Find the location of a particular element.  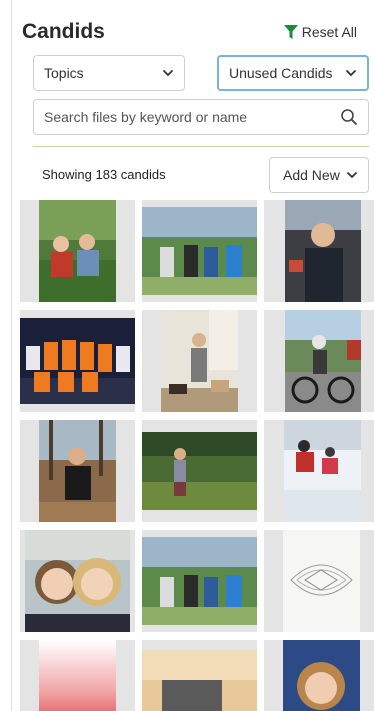

photo-girls-grass is located at coordinates (77, 251).